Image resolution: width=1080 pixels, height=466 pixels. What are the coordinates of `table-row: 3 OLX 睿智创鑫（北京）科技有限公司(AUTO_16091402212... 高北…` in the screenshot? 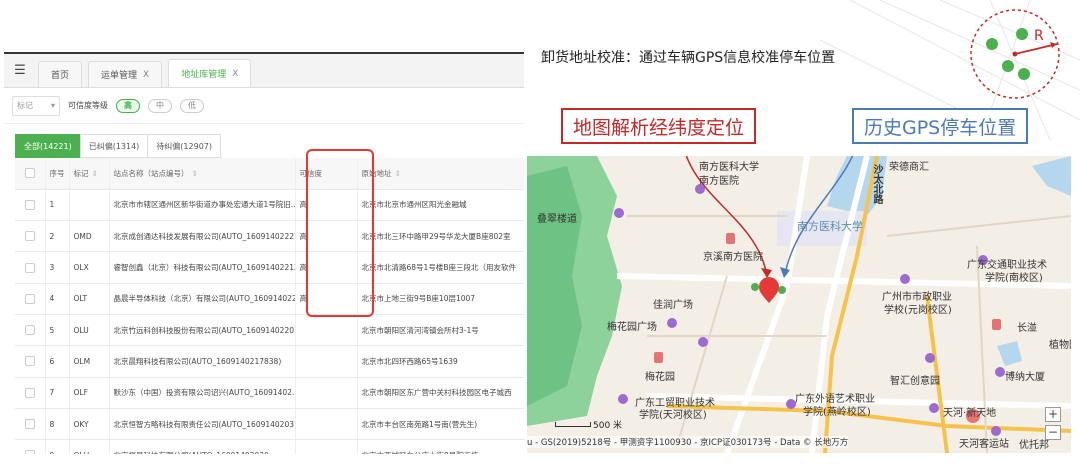 It's located at (269, 267).